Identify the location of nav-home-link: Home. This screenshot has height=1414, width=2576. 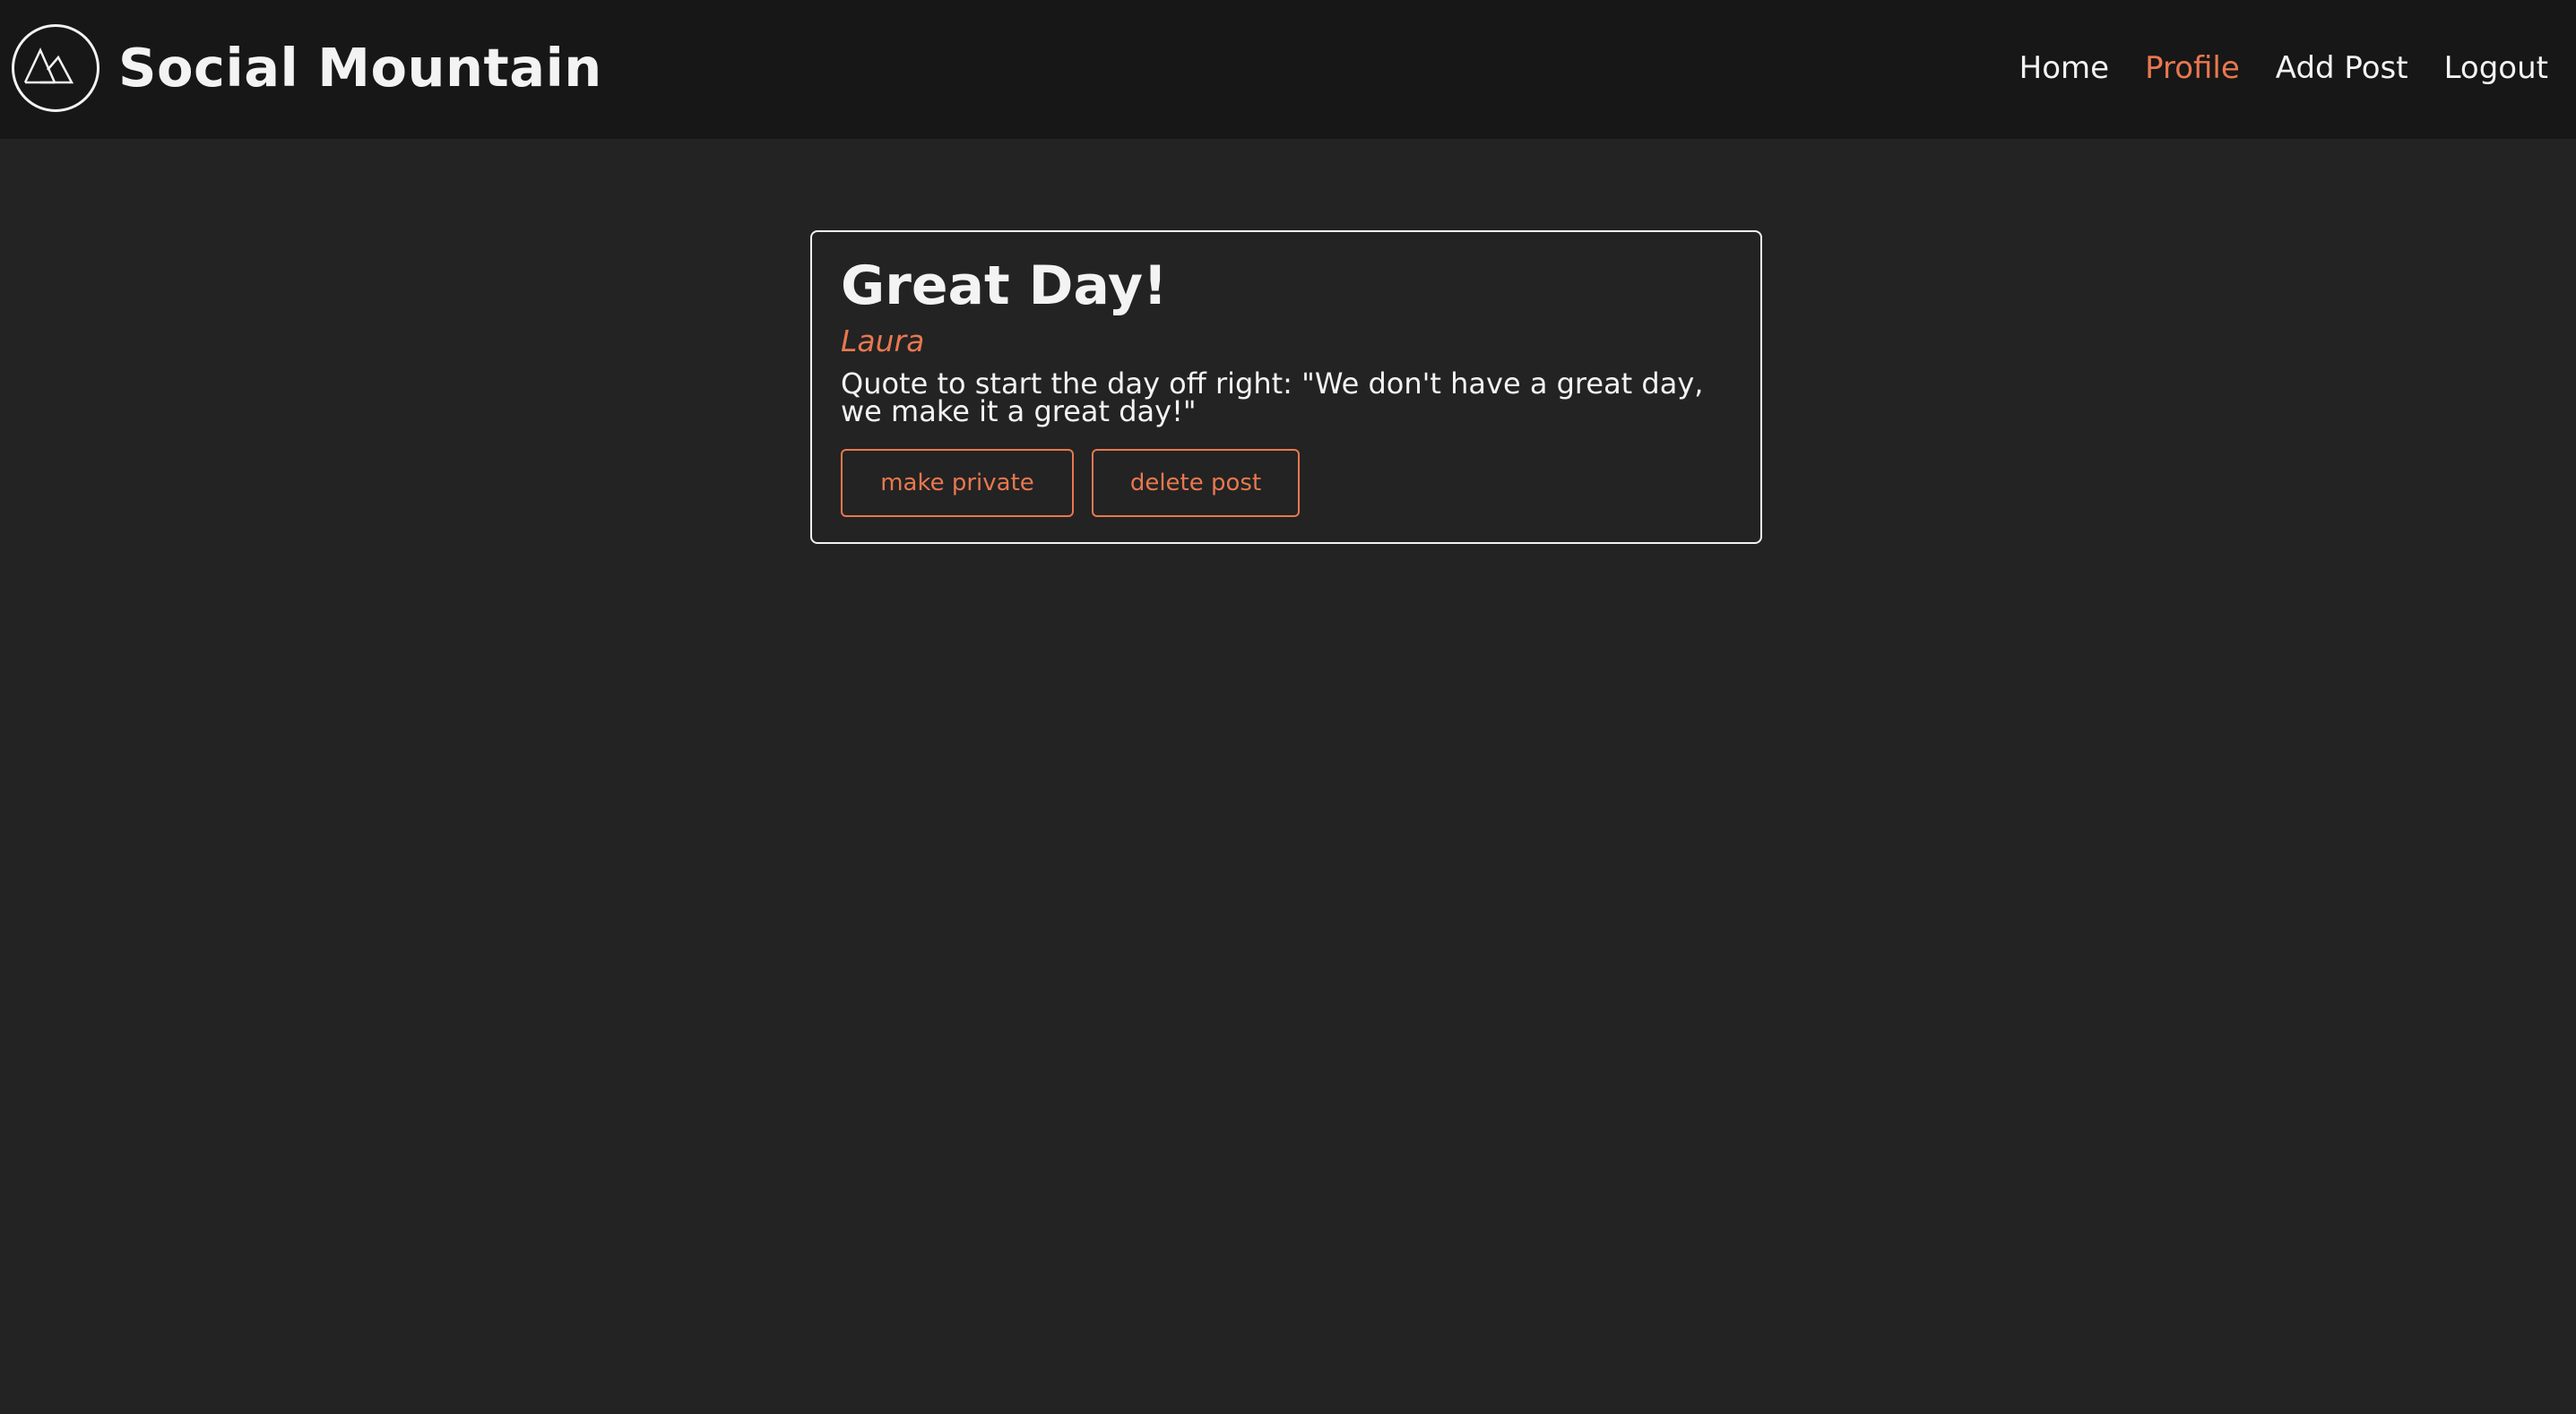
(2064, 68).